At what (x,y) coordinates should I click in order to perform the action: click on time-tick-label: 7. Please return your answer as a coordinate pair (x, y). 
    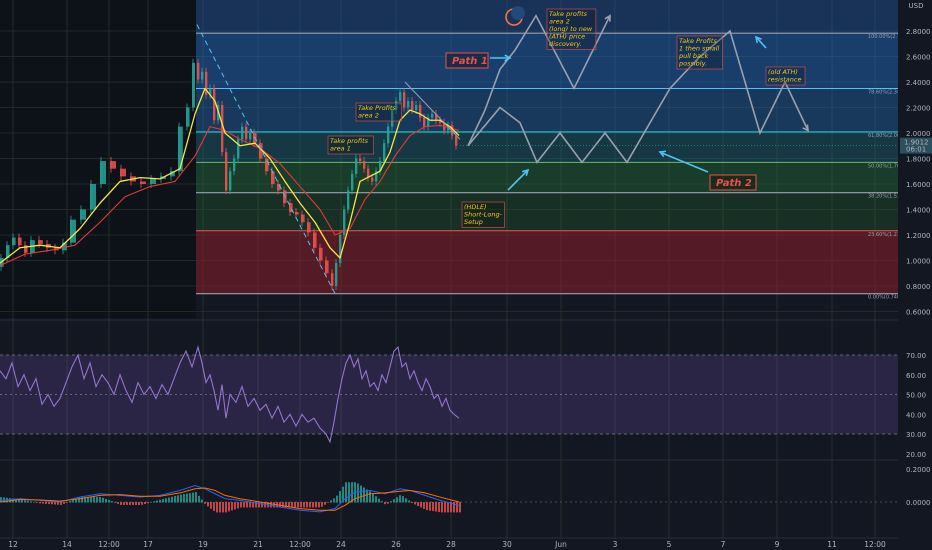
    Looking at the image, I should click on (723, 544).